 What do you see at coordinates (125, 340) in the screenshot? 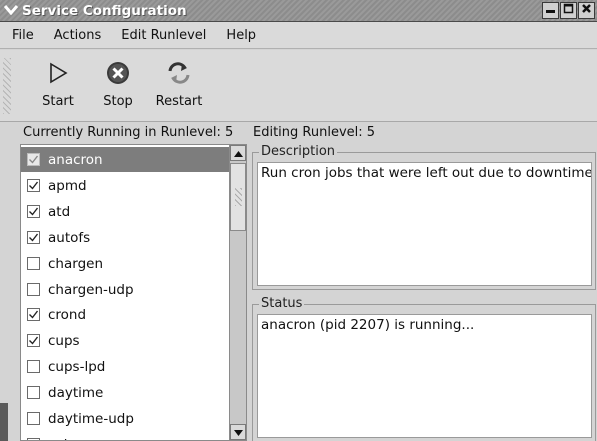
I see `service-item-cups: cups` at bounding box center [125, 340].